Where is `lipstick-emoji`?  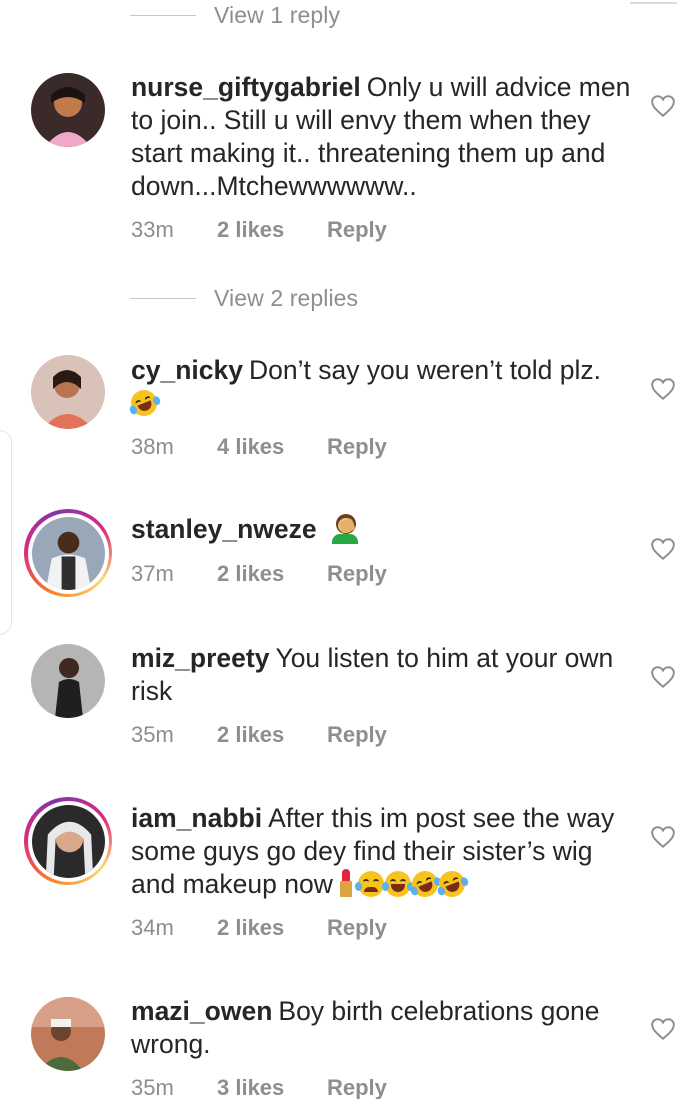
lipstick-emoji is located at coordinates (346, 883).